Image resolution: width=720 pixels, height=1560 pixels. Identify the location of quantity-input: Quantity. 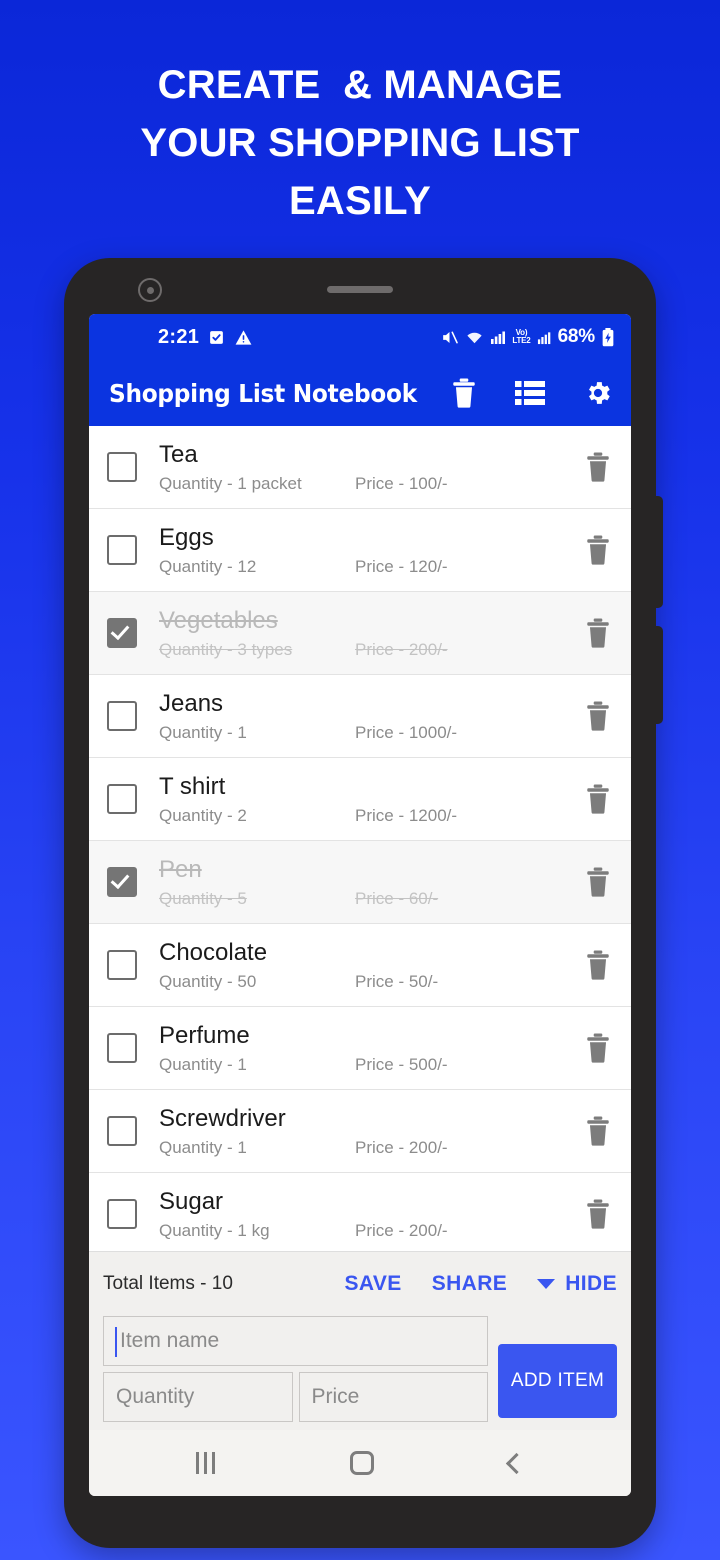
(198, 1397).